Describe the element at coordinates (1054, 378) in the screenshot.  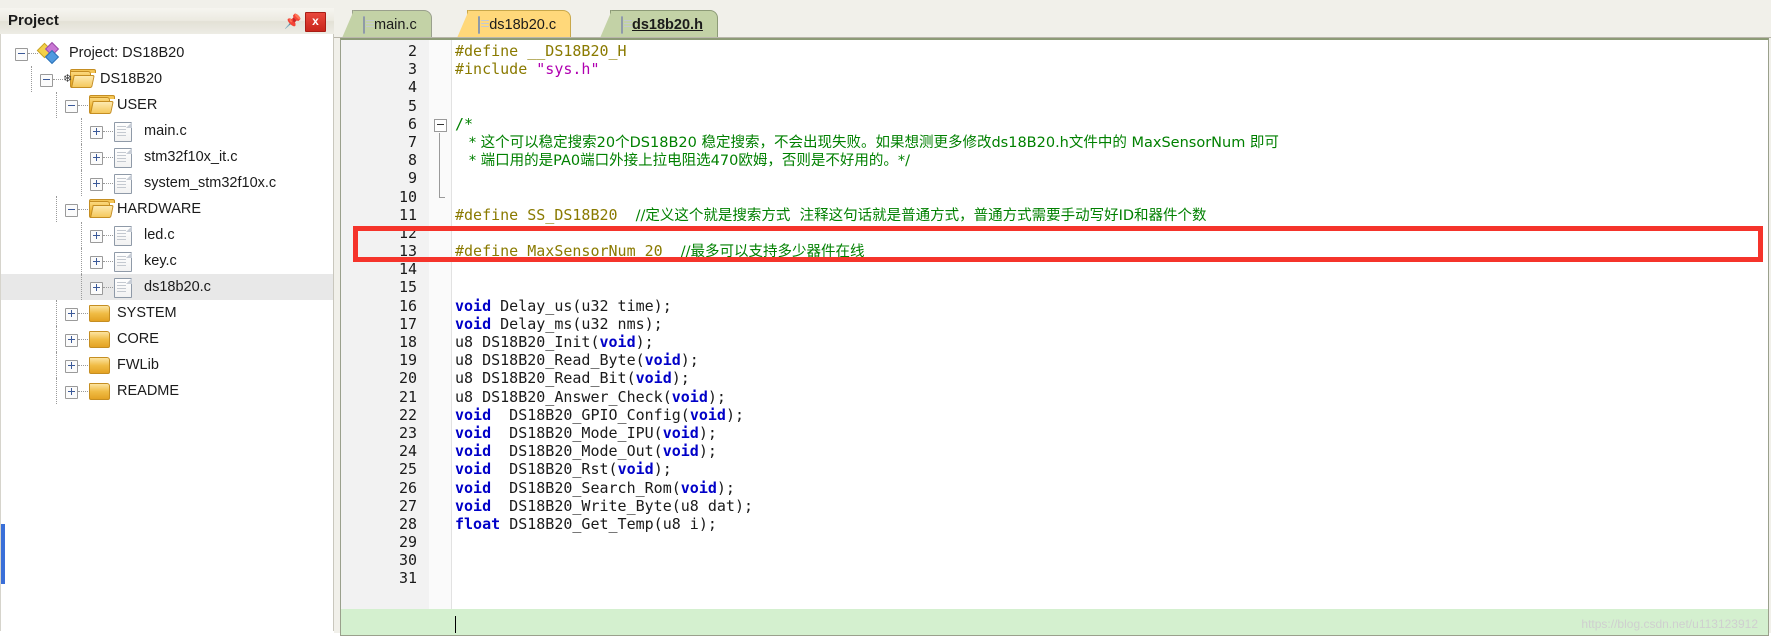
I see `code-line: 20 u8 DS18B20_Read_Bit(void);` at that location.